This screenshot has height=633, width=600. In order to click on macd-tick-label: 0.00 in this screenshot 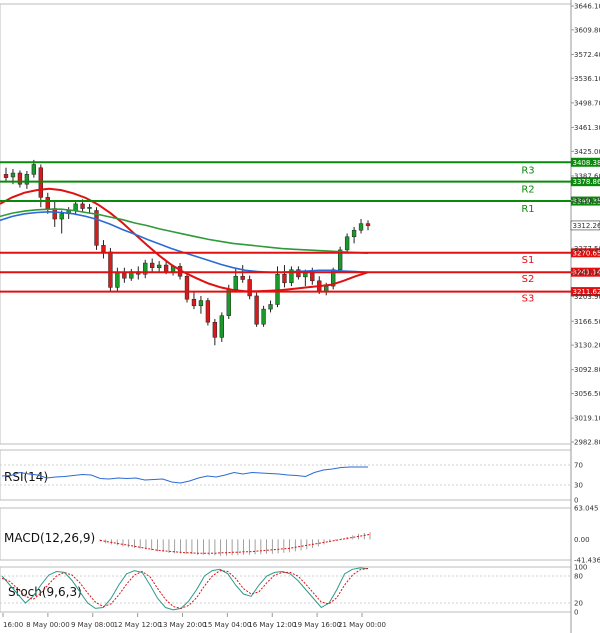, I will do `click(582, 540)`.